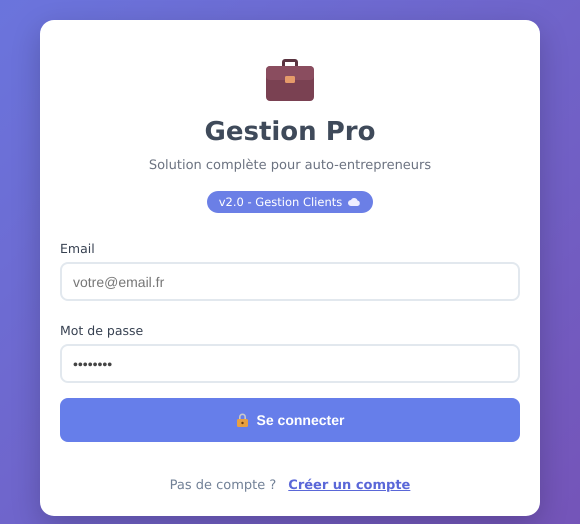  What do you see at coordinates (290, 165) in the screenshot?
I see `app-subtitle: Solution complète pour auto-entrepreneurs` at bounding box center [290, 165].